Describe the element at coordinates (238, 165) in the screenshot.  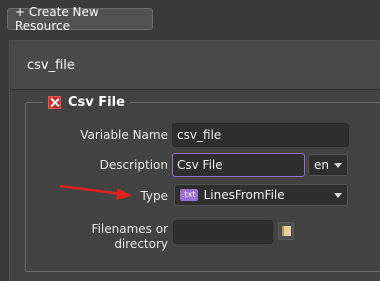
I see `description-input: Csv File` at that location.